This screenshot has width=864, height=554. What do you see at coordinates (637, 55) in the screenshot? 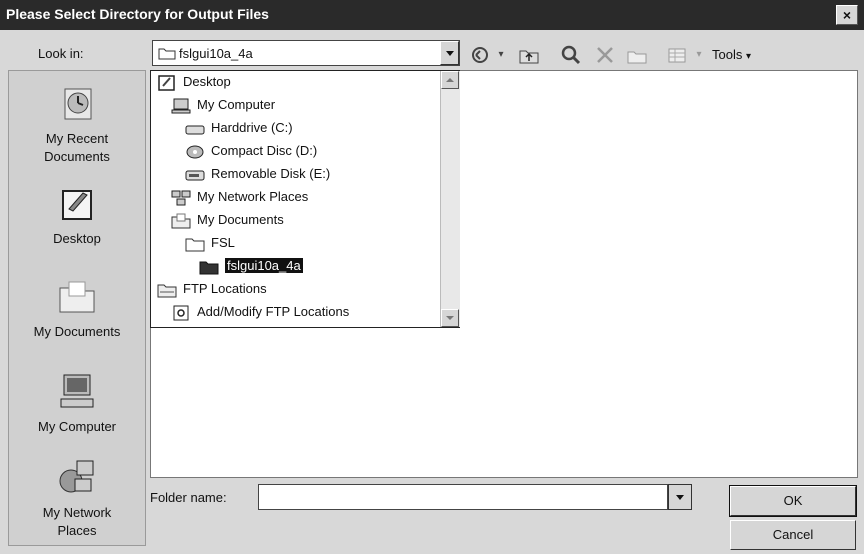
I see `new-folder-icon` at bounding box center [637, 55].